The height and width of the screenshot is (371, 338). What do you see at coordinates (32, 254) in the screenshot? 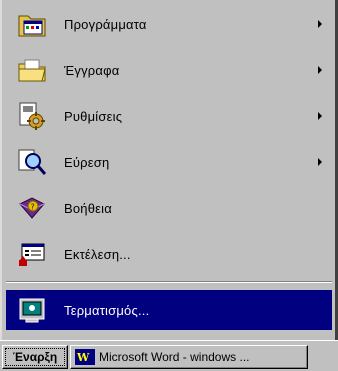
I see `run-icon` at bounding box center [32, 254].